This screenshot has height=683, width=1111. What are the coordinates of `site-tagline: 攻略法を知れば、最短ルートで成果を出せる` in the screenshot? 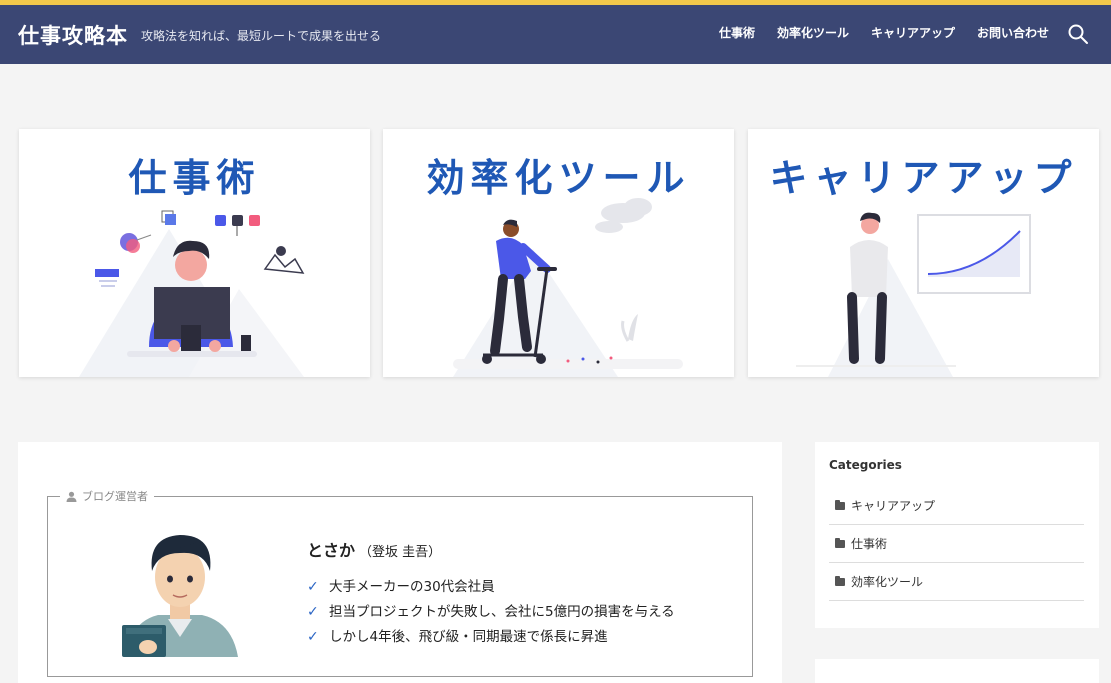 It's located at (261, 36).